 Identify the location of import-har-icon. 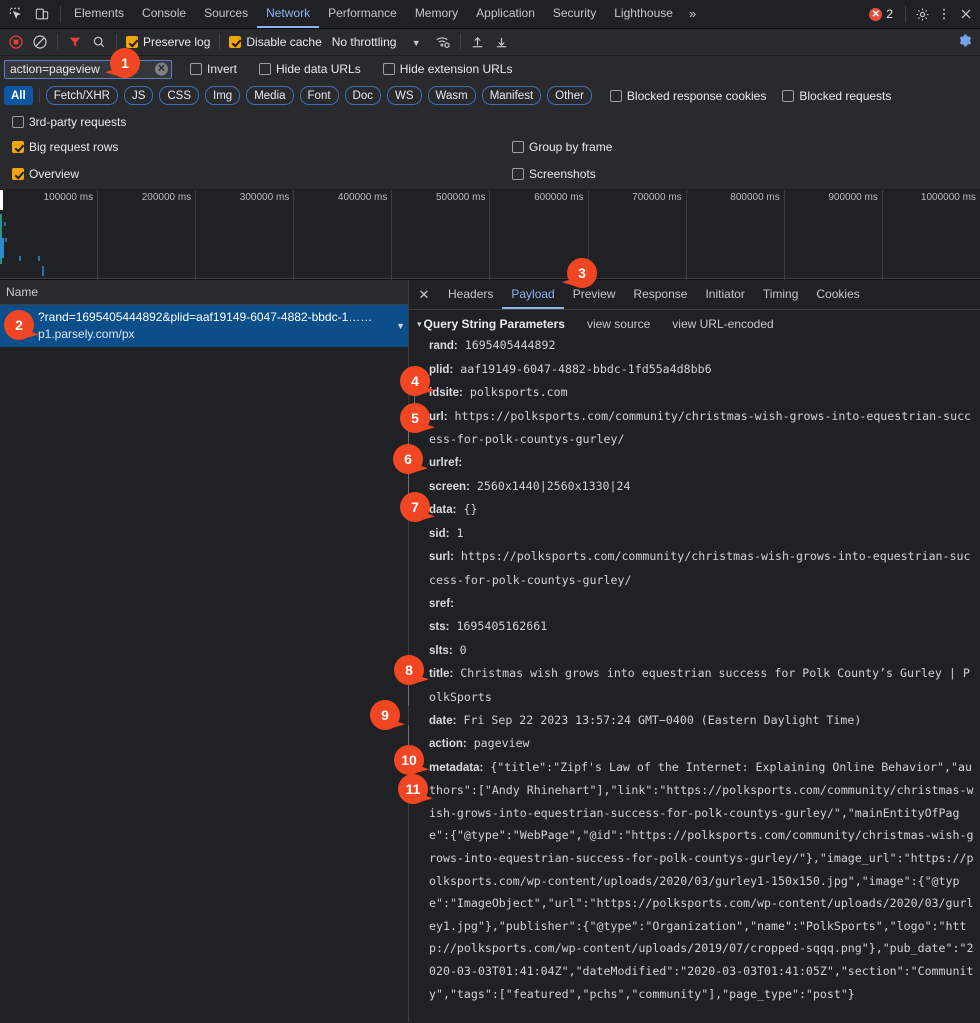
(478, 42).